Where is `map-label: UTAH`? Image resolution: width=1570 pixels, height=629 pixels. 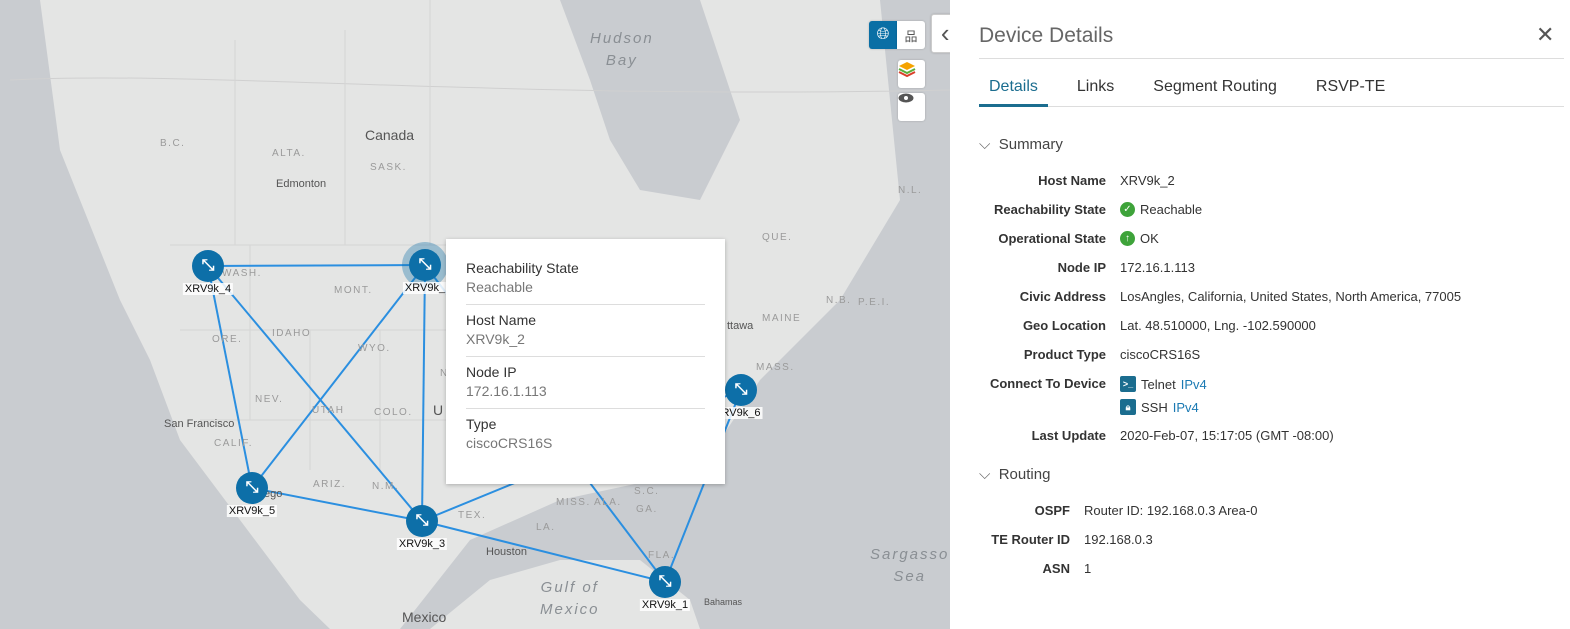
map-label: UTAH is located at coordinates (328, 410).